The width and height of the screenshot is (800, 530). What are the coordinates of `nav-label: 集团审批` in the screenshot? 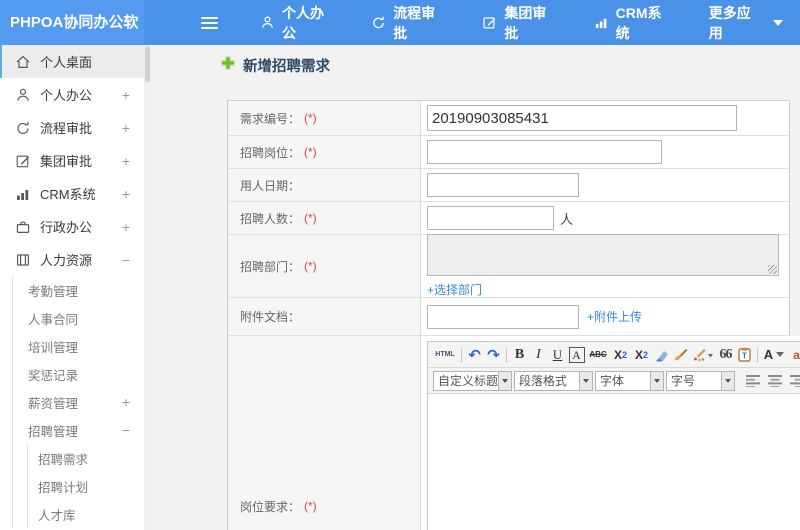 It's located at (525, 22).